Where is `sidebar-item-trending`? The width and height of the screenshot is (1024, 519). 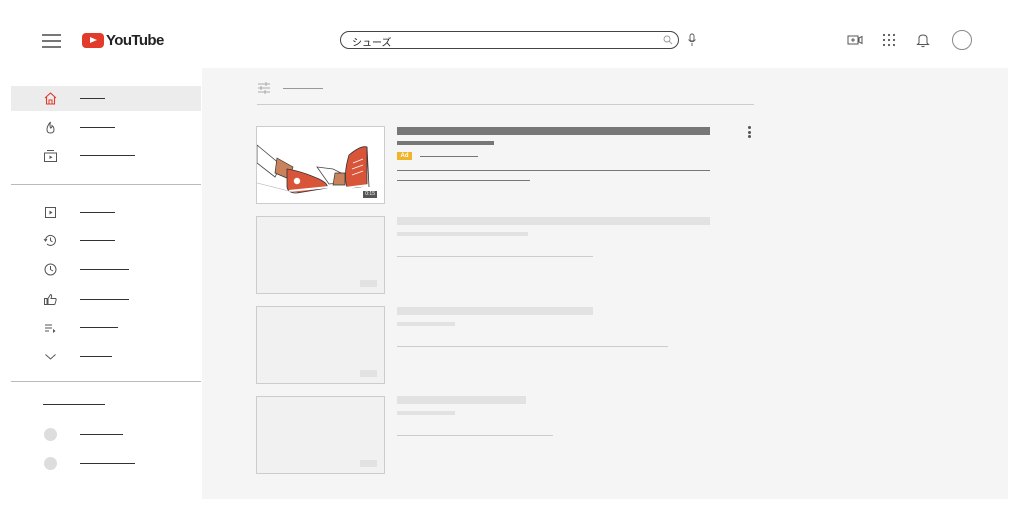
sidebar-item-trending is located at coordinates (106, 127).